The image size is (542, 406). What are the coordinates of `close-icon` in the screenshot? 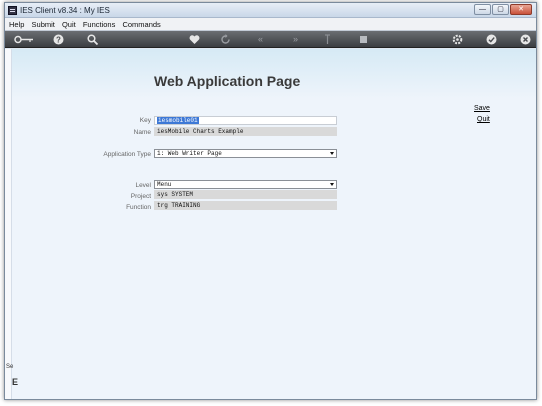 It's located at (525, 39).